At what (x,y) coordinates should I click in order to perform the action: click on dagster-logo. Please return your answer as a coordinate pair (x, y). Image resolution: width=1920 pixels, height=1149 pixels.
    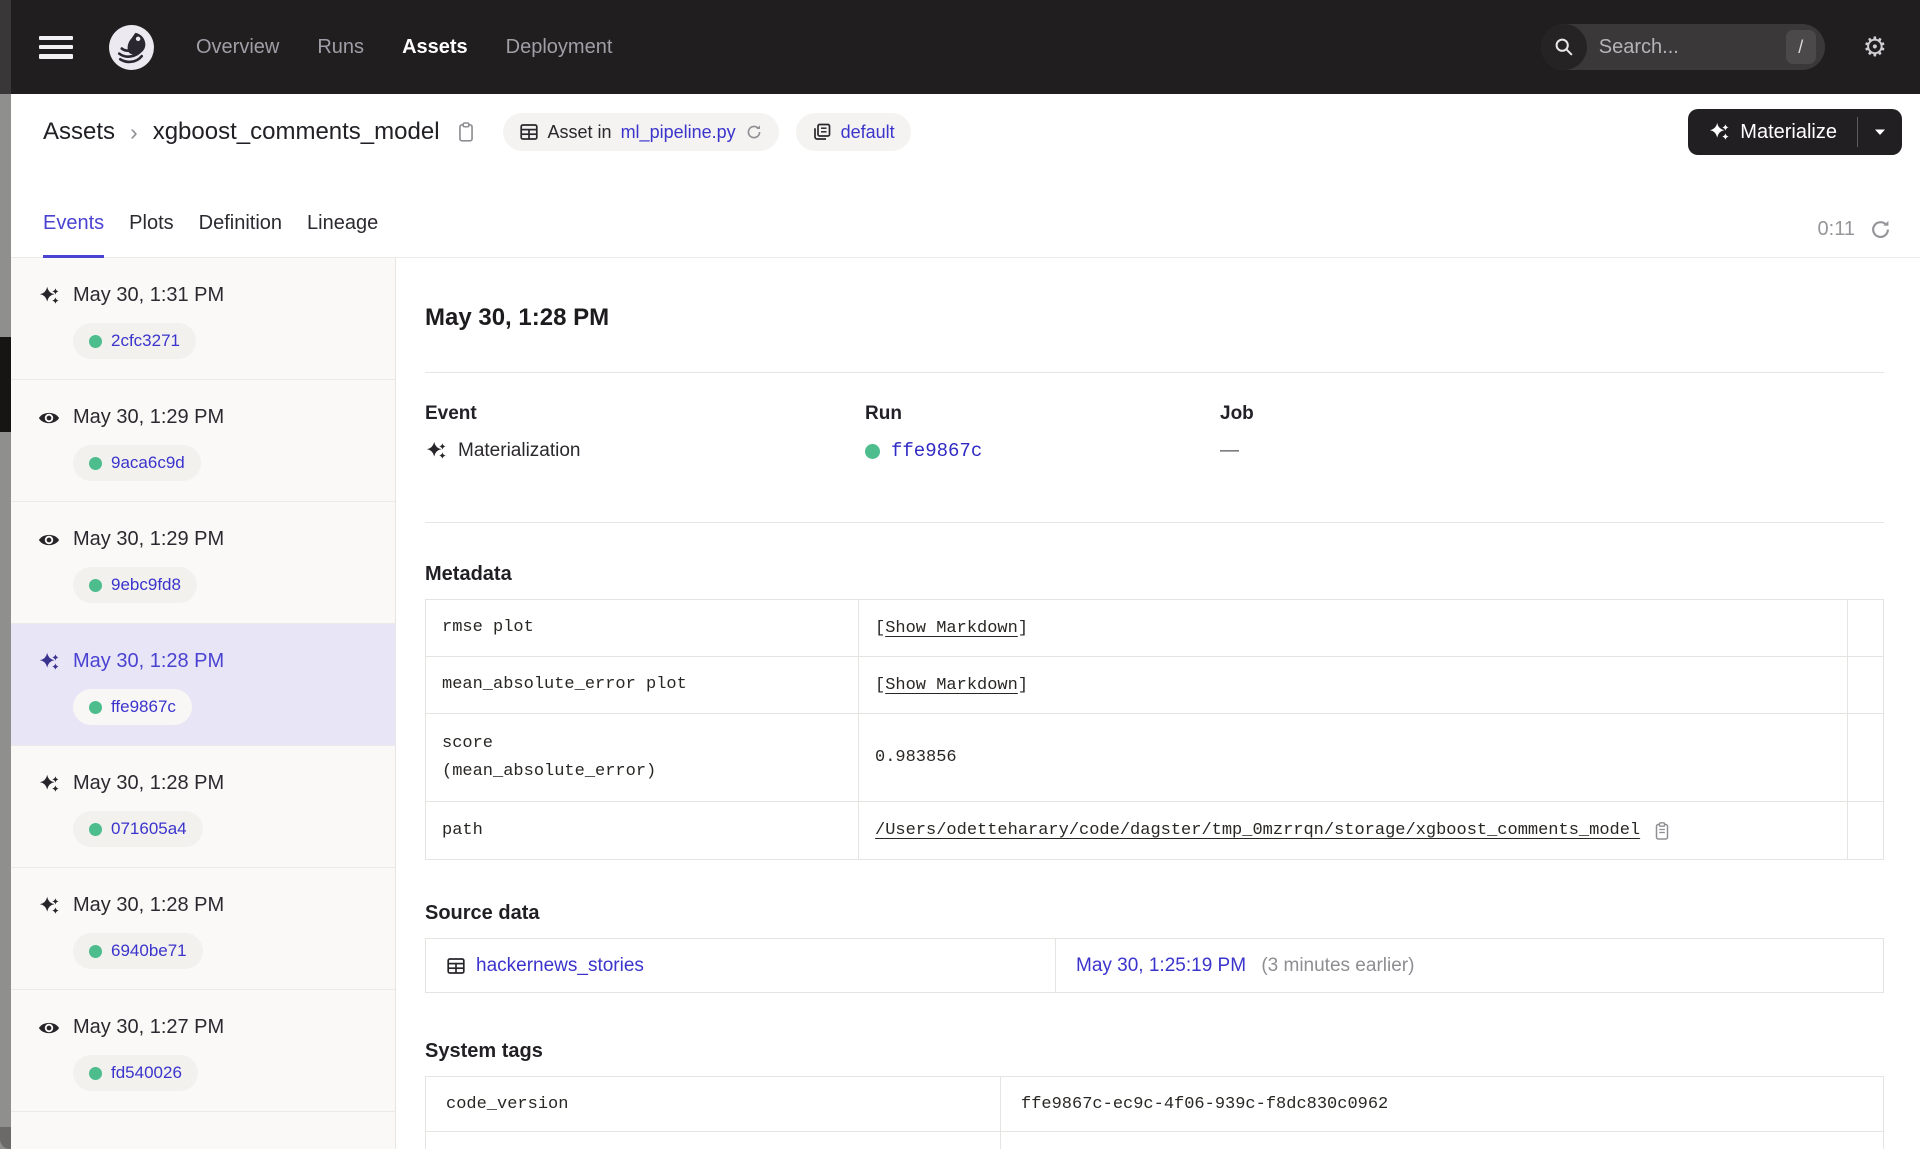
    Looking at the image, I should click on (131, 47).